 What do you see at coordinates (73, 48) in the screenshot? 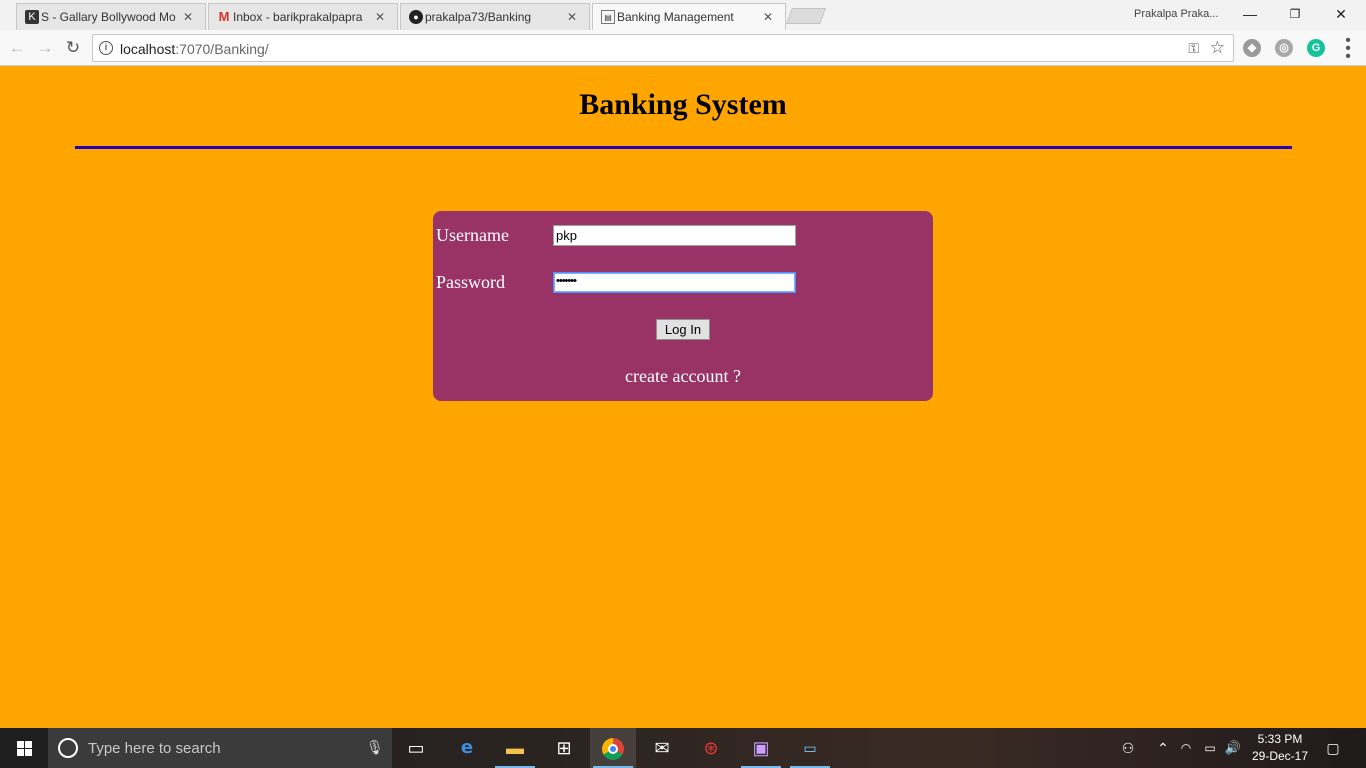
I see `reload-icon: ↻` at bounding box center [73, 48].